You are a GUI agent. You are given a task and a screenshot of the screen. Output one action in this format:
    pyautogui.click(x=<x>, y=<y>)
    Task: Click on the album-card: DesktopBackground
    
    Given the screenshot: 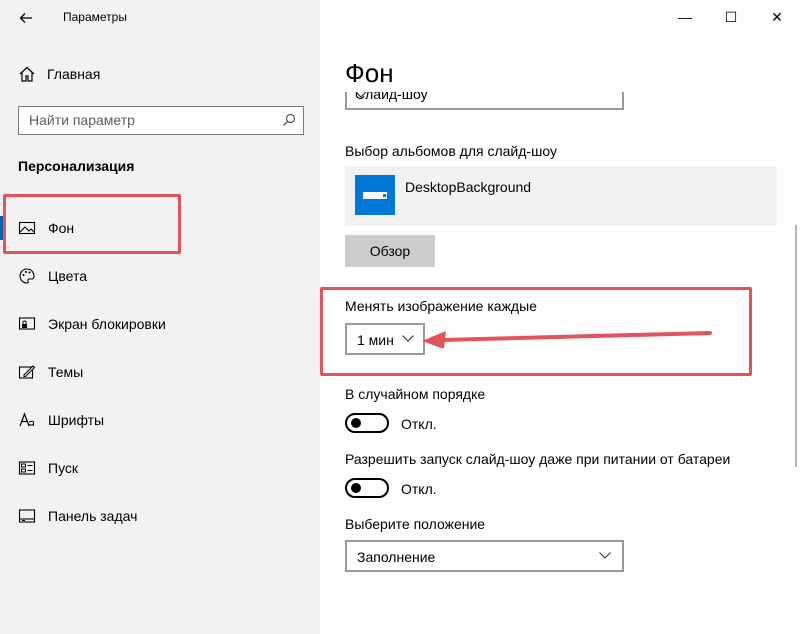 What is the action you would take?
    pyautogui.click(x=561, y=196)
    